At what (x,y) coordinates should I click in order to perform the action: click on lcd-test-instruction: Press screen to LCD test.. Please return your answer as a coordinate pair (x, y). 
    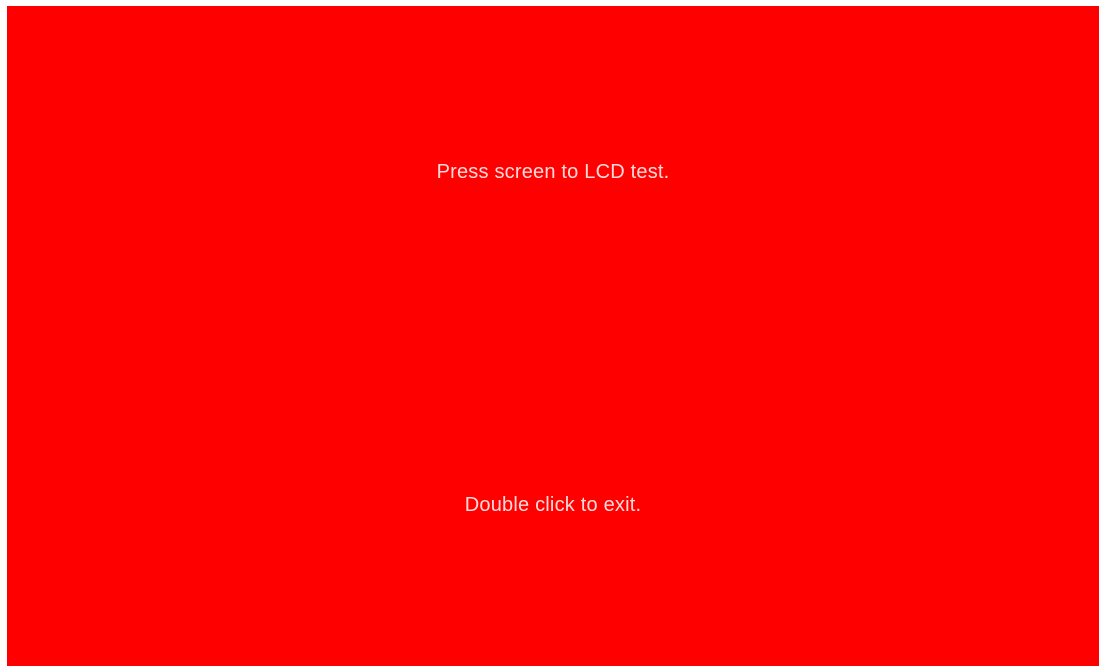
    Looking at the image, I should click on (553, 172).